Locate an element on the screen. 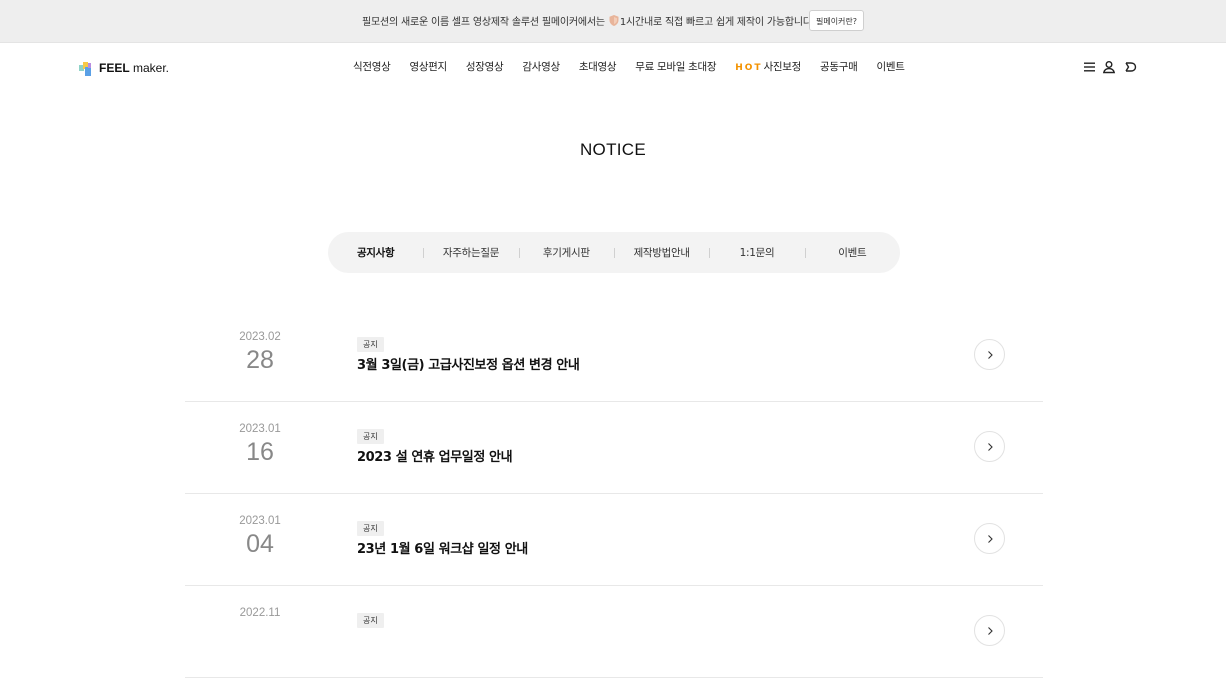  nav-item-group-buy: 공동구매 is located at coordinates (839, 66).